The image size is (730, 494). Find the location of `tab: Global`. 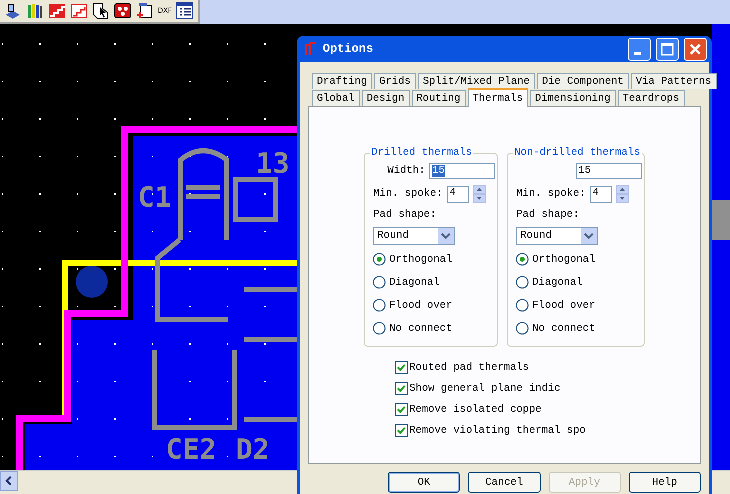

tab: Global is located at coordinates (336, 98).